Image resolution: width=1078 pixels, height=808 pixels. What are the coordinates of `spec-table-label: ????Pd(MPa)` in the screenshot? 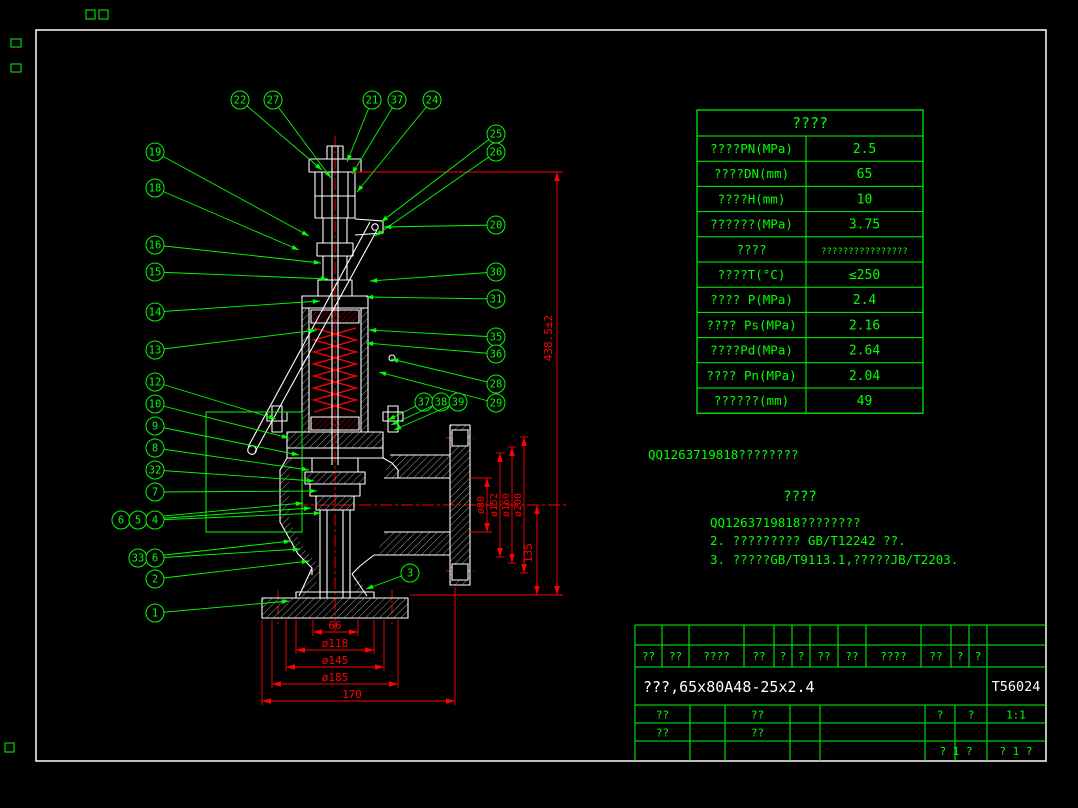 It's located at (751, 350).